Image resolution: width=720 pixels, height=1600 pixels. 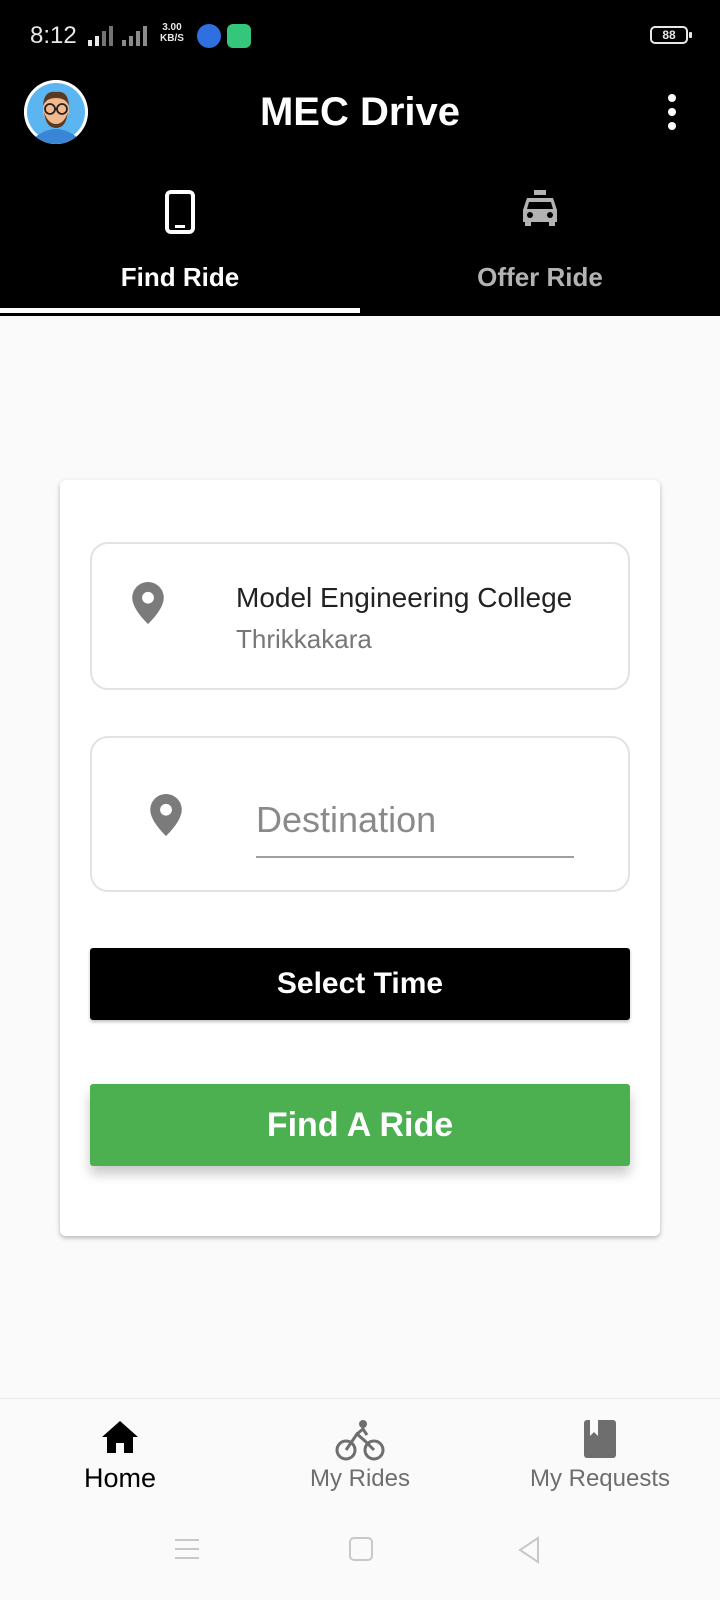 I want to click on nav-my-requests: My Requests, so click(x=600, y=1454).